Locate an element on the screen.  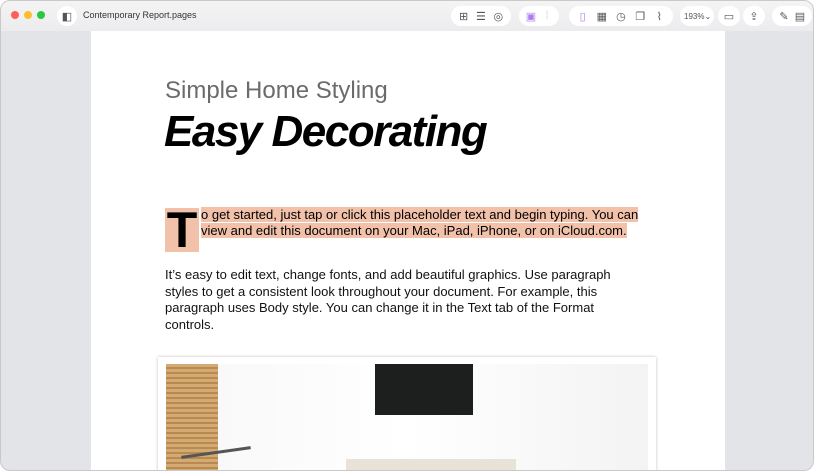
zoom-menu: 193% ⌄ is located at coordinates (697, 16).